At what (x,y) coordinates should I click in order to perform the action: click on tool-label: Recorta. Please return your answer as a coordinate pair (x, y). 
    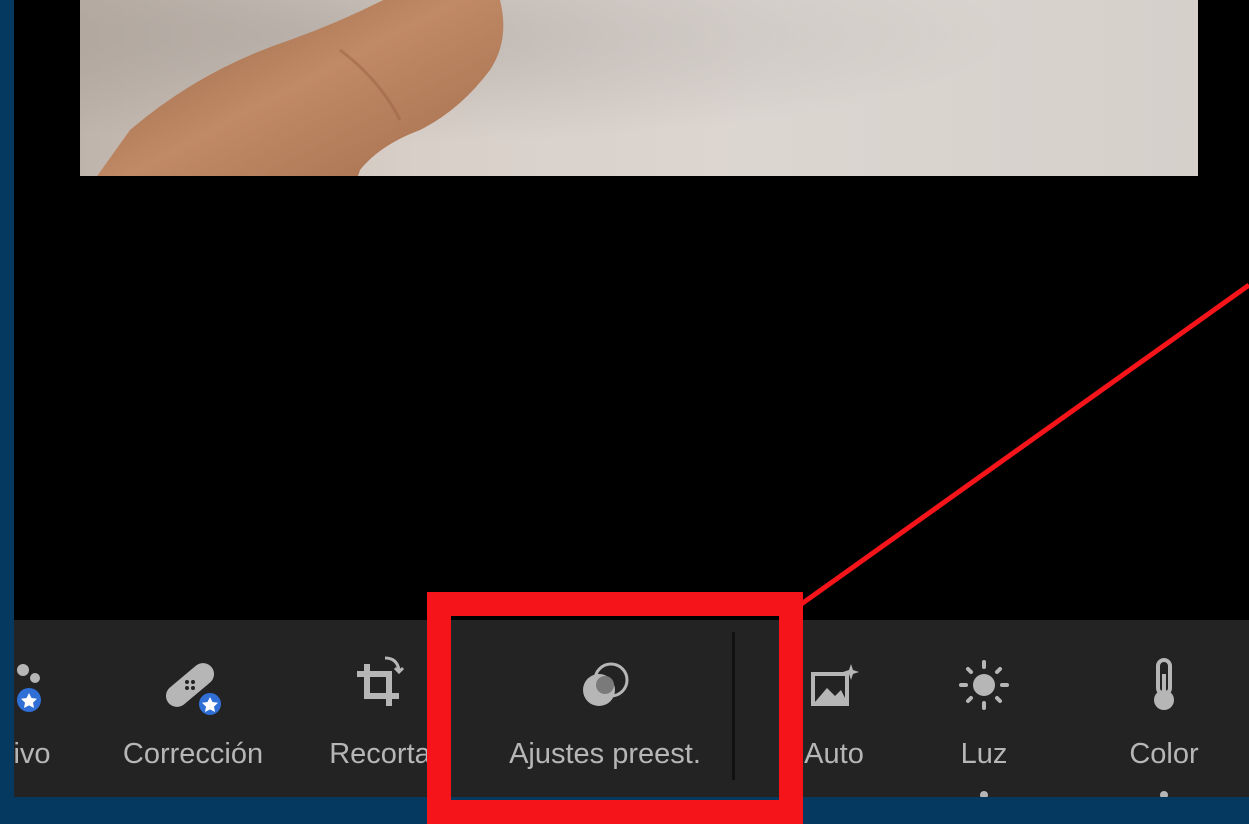
    Looking at the image, I should click on (380, 754).